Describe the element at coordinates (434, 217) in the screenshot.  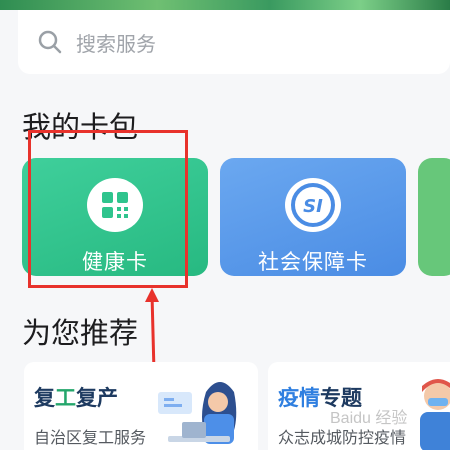
I see `third-card` at that location.